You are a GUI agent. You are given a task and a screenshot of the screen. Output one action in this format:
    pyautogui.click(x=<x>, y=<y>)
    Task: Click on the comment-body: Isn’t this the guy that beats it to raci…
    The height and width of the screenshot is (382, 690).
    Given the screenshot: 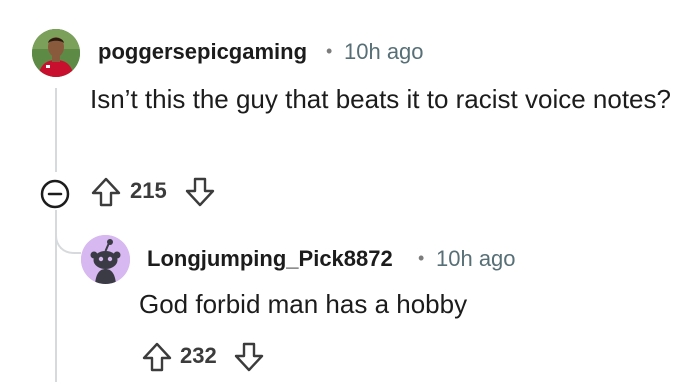 What is the action you would take?
    pyautogui.click(x=380, y=99)
    